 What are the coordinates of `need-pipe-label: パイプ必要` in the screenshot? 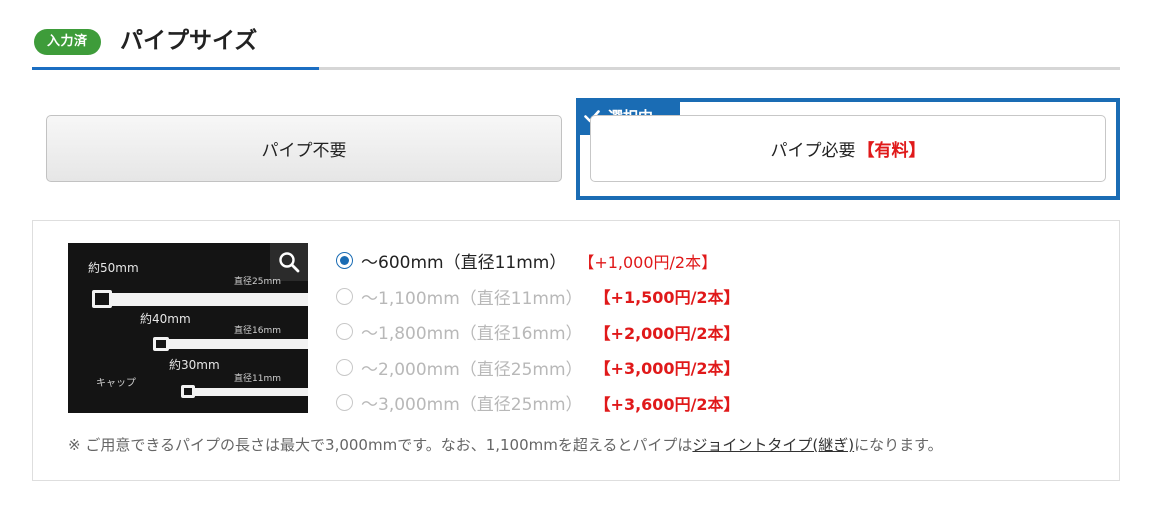 It's located at (813, 151).